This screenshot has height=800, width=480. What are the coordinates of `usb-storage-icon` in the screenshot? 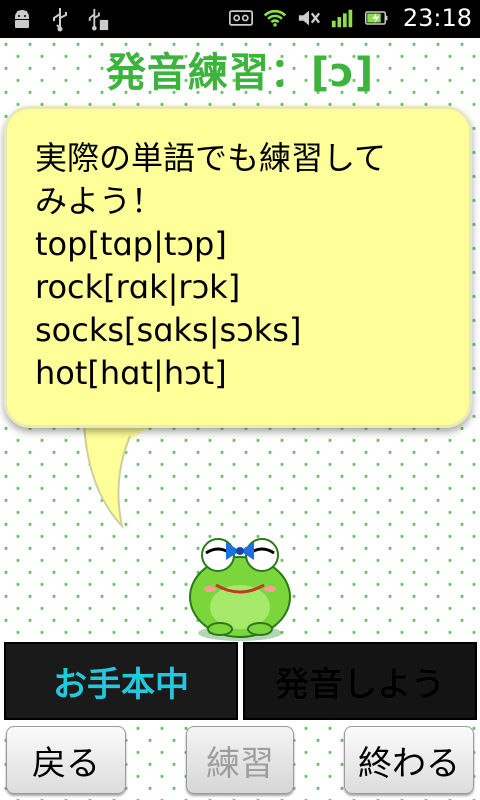 It's located at (98, 19).